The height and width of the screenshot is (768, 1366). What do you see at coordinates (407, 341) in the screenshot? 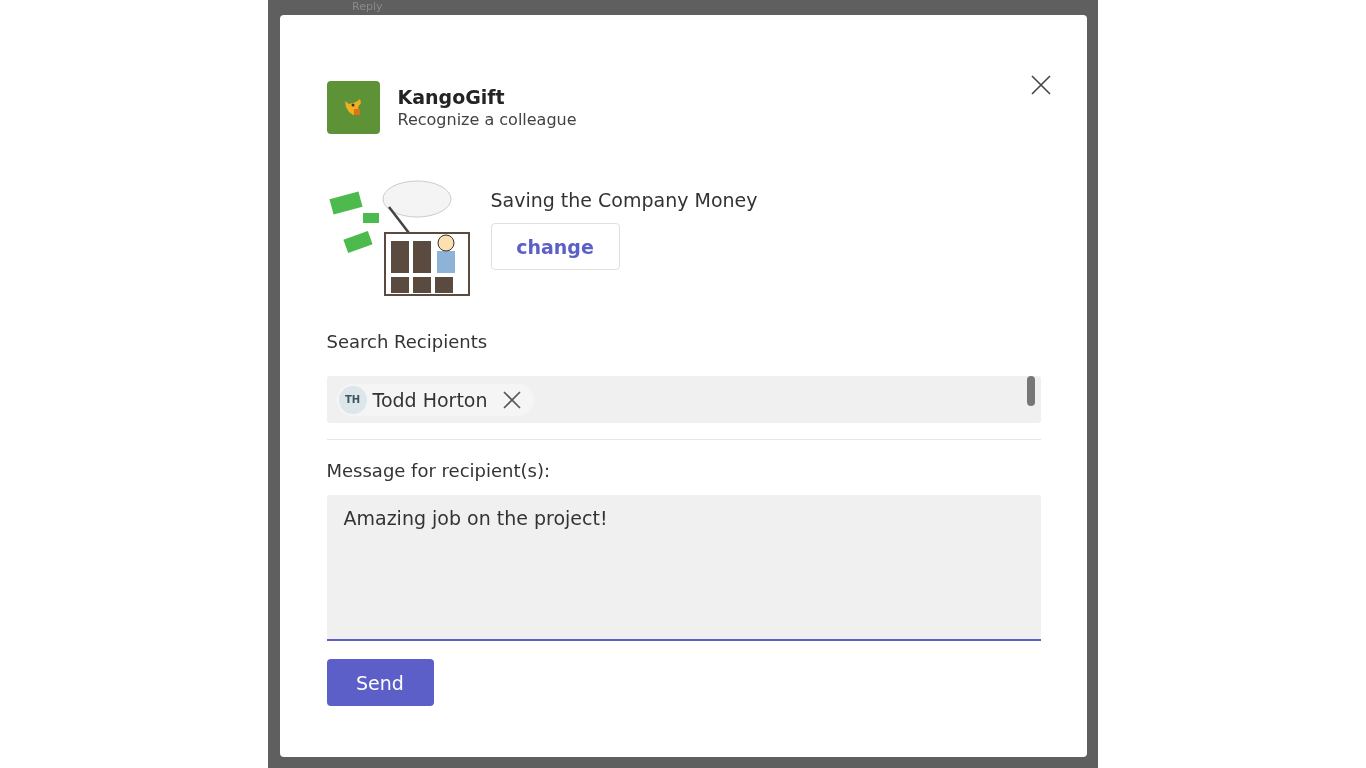
I see `recipients-label: Search Recipients` at bounding box center [407, 341].